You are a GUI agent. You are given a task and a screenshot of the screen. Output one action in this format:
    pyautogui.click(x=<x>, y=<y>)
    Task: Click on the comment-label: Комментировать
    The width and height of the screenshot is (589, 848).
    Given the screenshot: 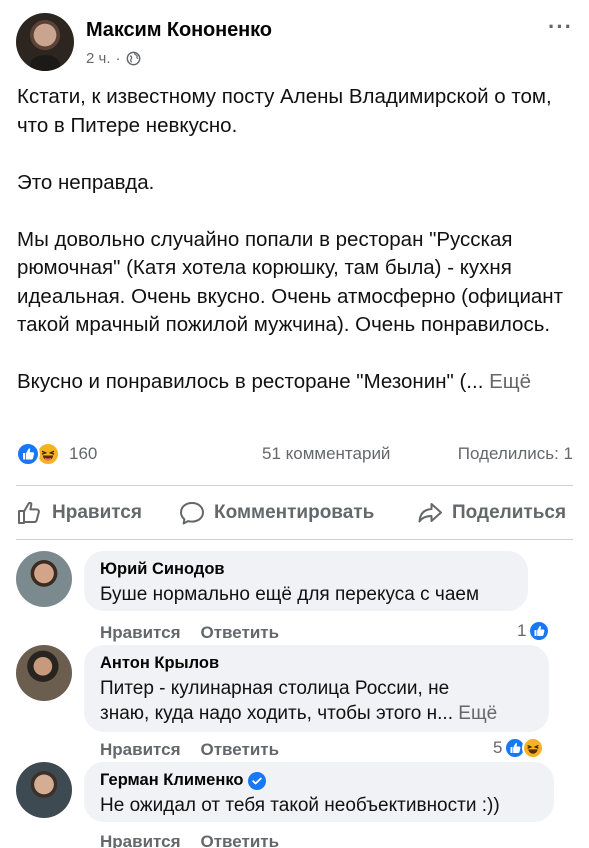 What is the action you would take?
    pyautogui.click(x=294, y=512)
    